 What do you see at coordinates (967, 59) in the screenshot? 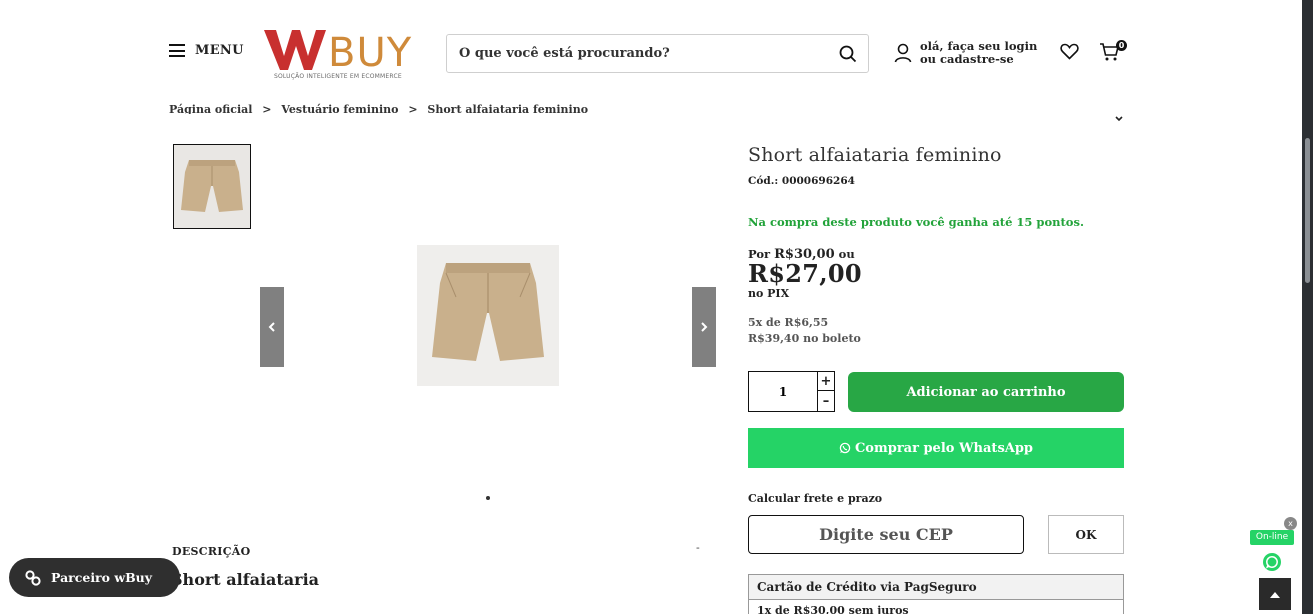
I see `account-line-2: ou cadastre-se` at bounding box center [967, 59].